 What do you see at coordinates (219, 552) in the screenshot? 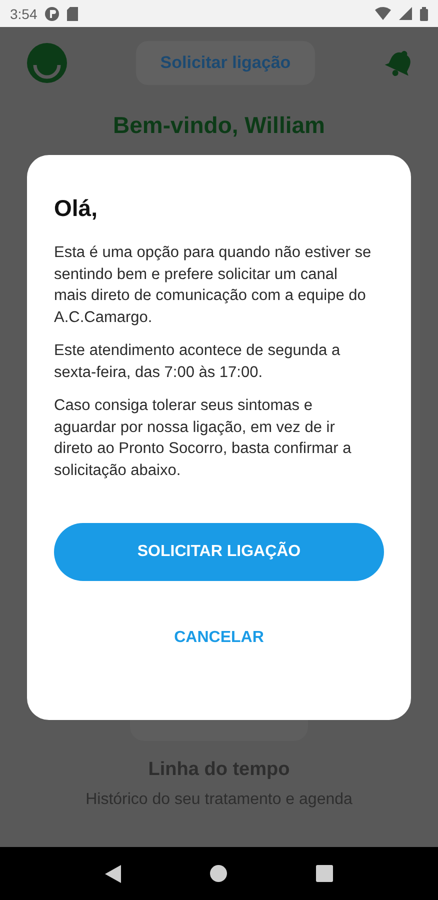
I see `request-call-button: SOLICITAR LIGAÇÃO` at bounding box center [219, 552].